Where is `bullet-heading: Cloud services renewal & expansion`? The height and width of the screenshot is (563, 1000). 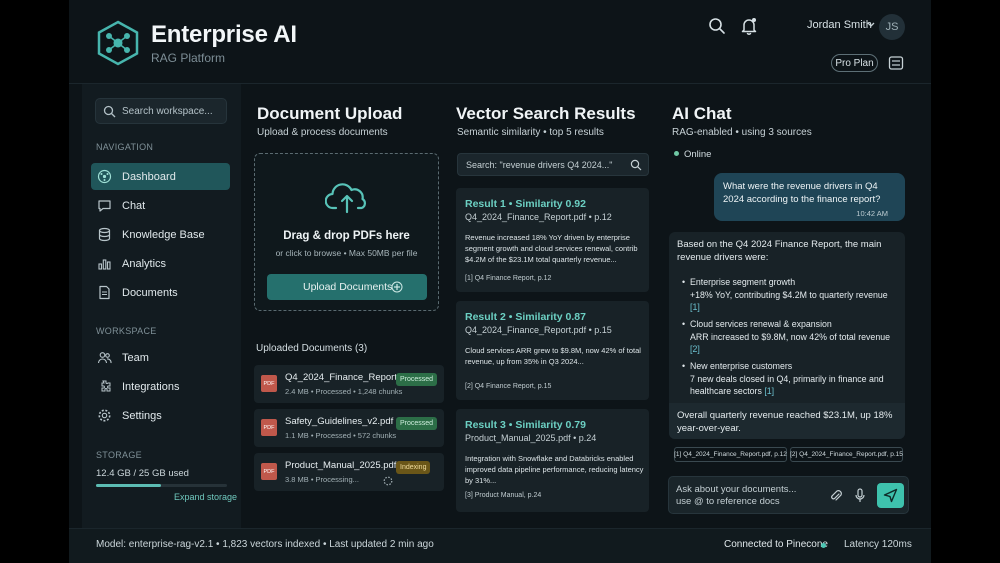
bullet-heading: Cloud services renewal & expansion is located at coordinates (761, 324).